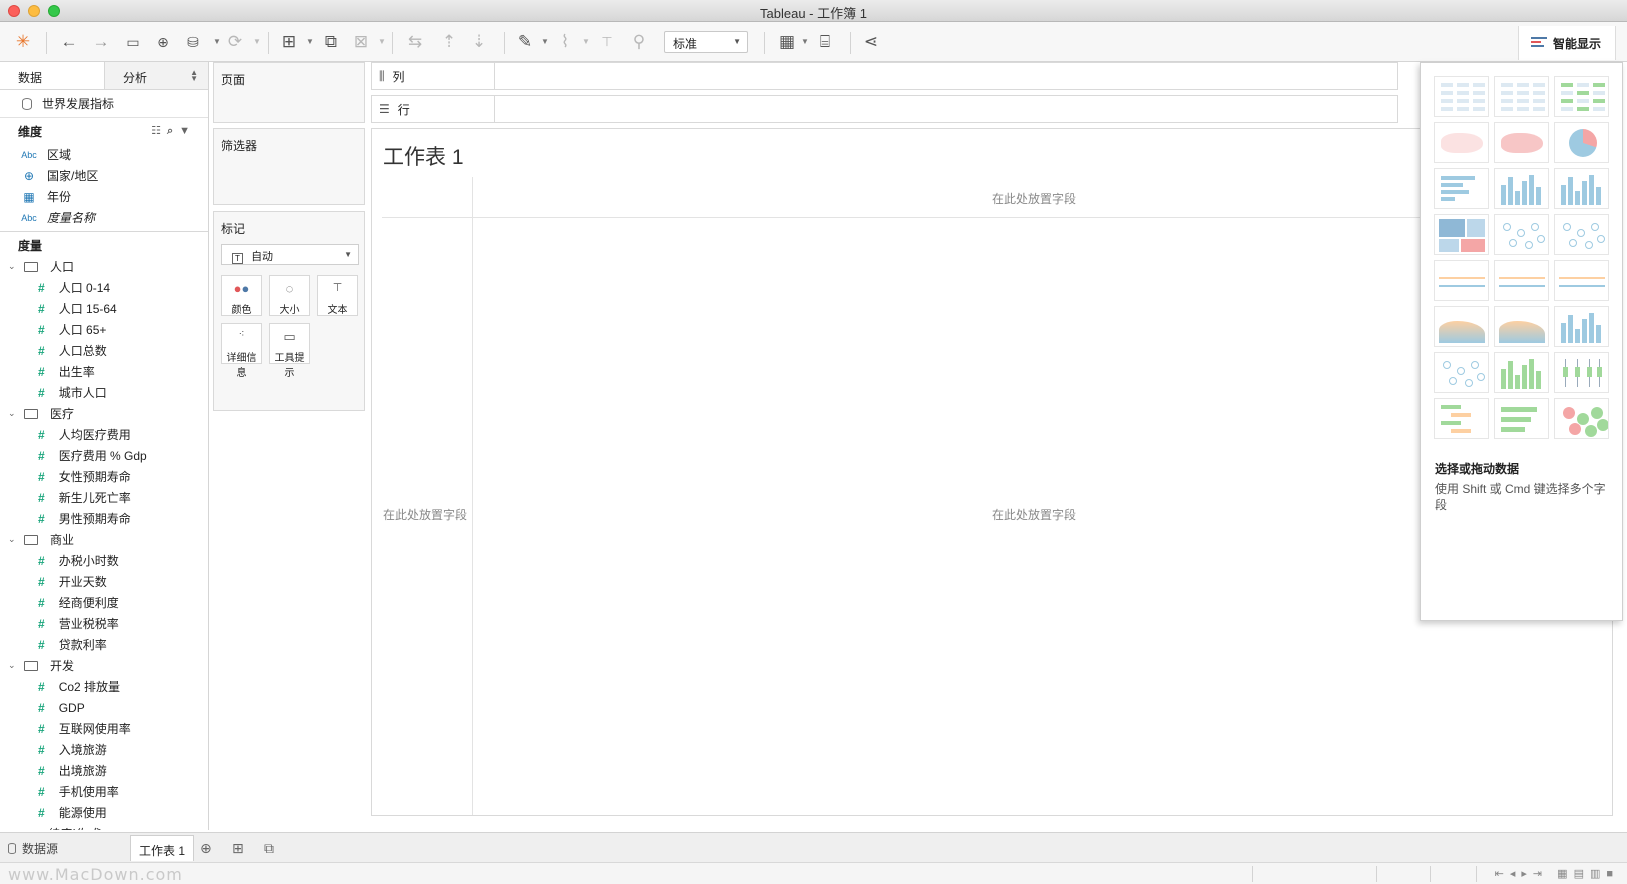 Image resolution: width=1627 pixels, height=884 pixels. I want to click on measure-field: # 人口总数, so click(104, 350).